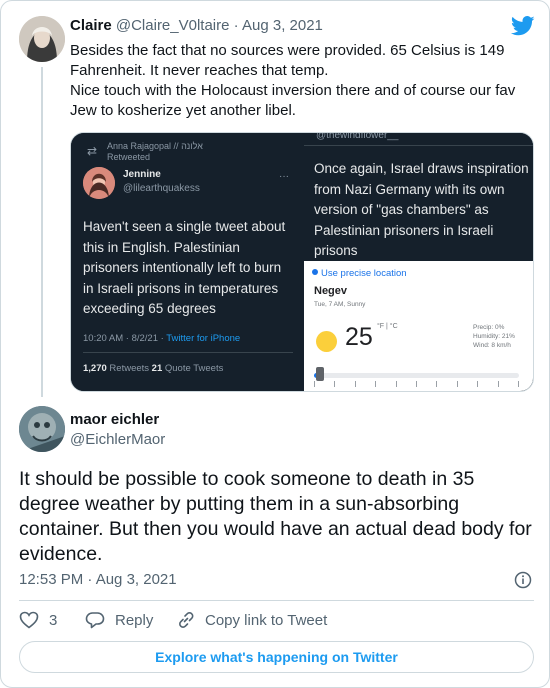 The height and width of the screenshot is (688, 550). Describe the element at coordinates (117, 439) in the screenshot. I see `main-handle: @EichlerMaor` at that location.